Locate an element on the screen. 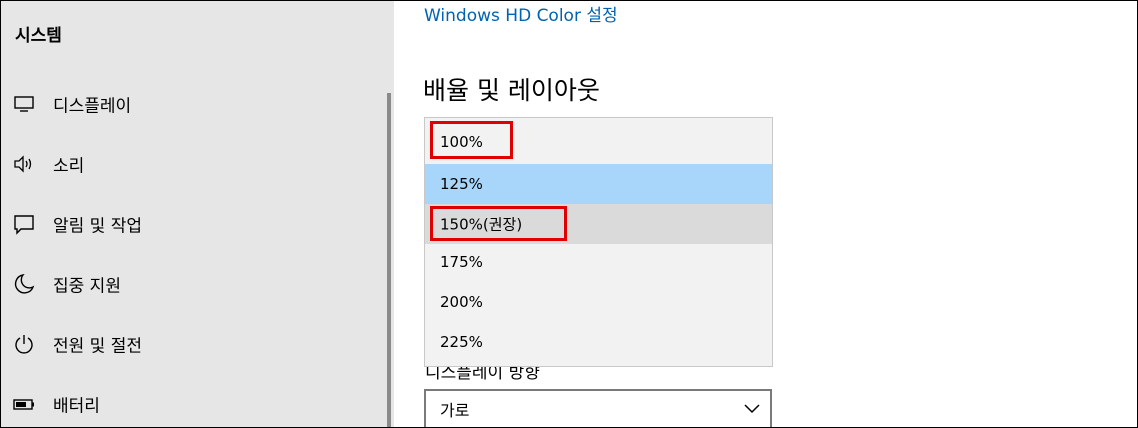  sidebar-item-label: 배터리 is located at coordinates (76, 406).